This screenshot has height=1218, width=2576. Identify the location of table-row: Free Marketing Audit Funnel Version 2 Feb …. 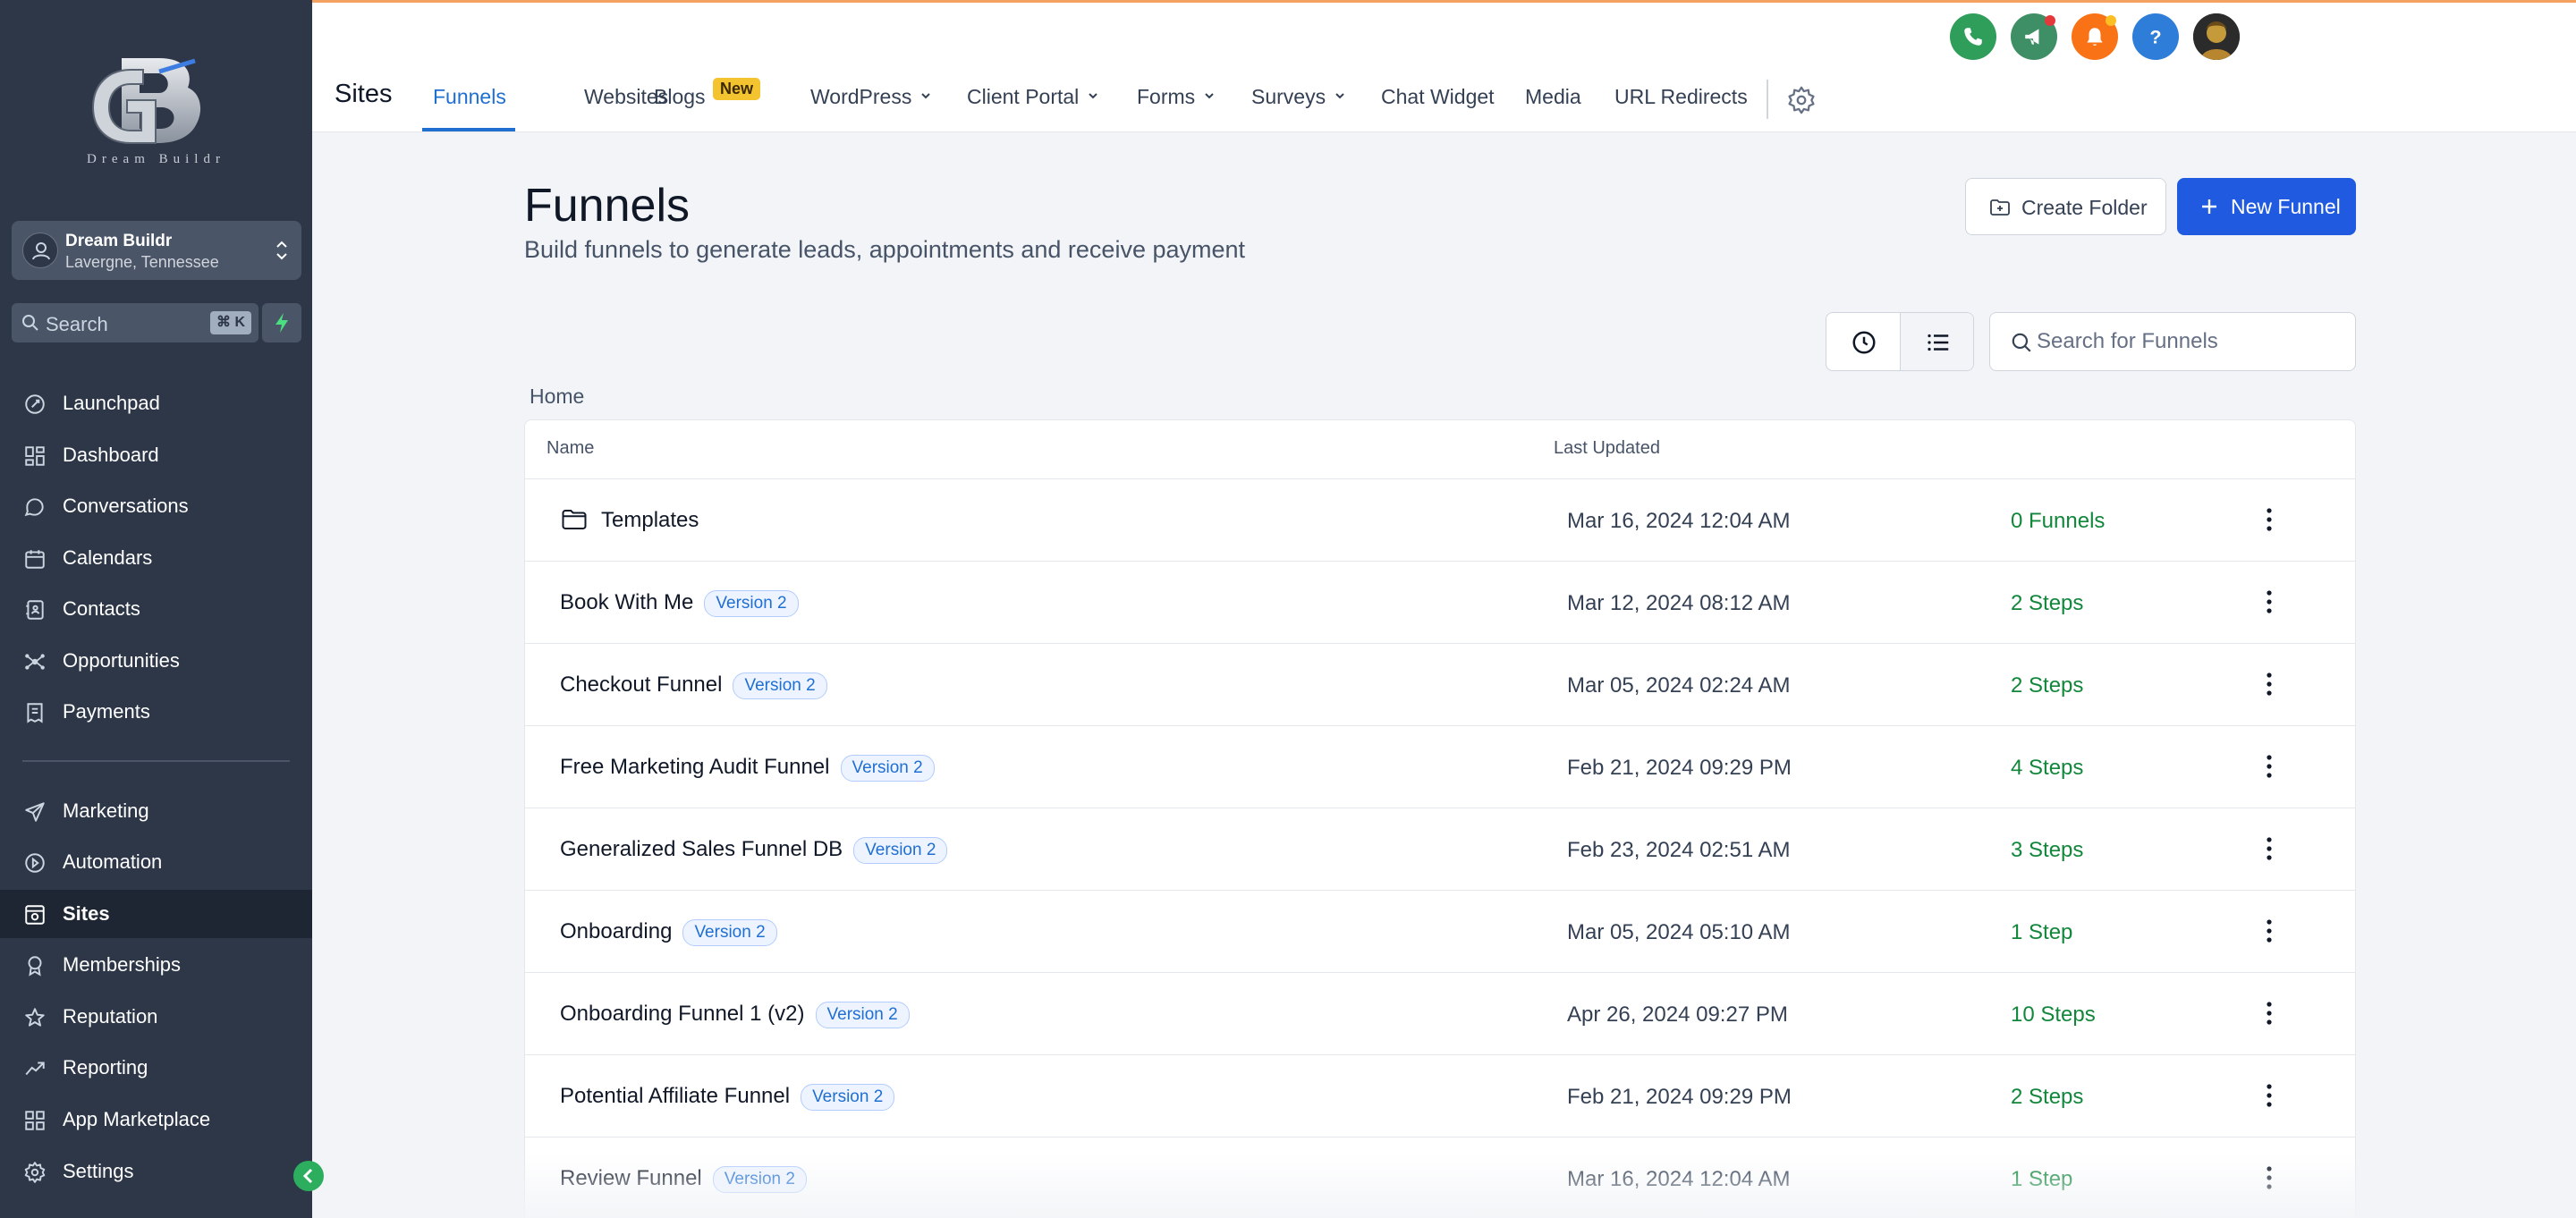
(1440, 767).